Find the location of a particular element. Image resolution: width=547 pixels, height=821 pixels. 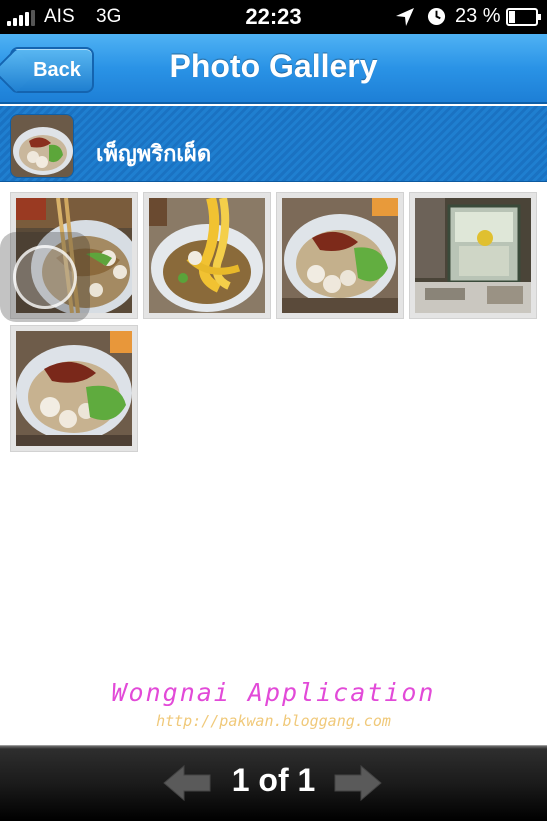

bottom-toolbar: 1 of 1 is located at coordinates (273, 783).